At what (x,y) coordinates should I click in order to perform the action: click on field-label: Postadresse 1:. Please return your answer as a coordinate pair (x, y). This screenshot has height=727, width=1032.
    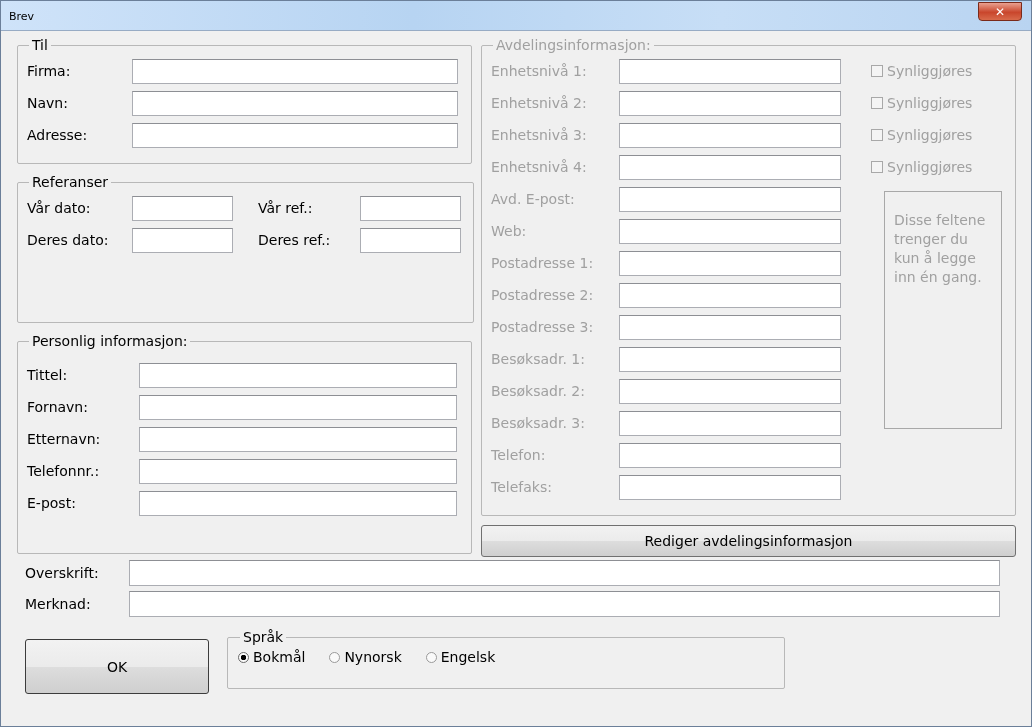
    Looking at the image, I should click on (543, 263).